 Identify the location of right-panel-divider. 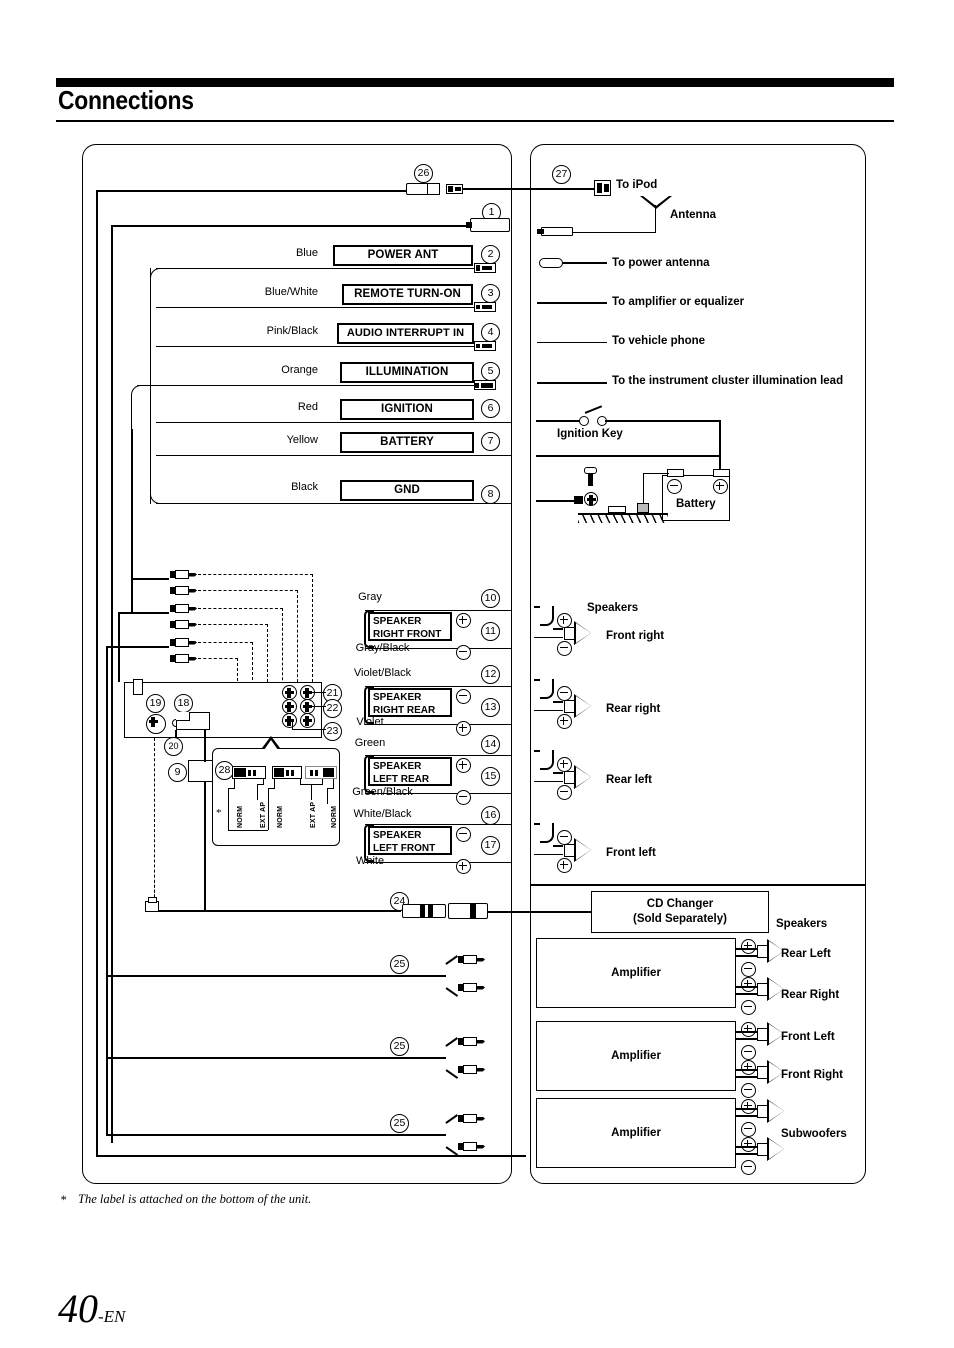
(698, 885).